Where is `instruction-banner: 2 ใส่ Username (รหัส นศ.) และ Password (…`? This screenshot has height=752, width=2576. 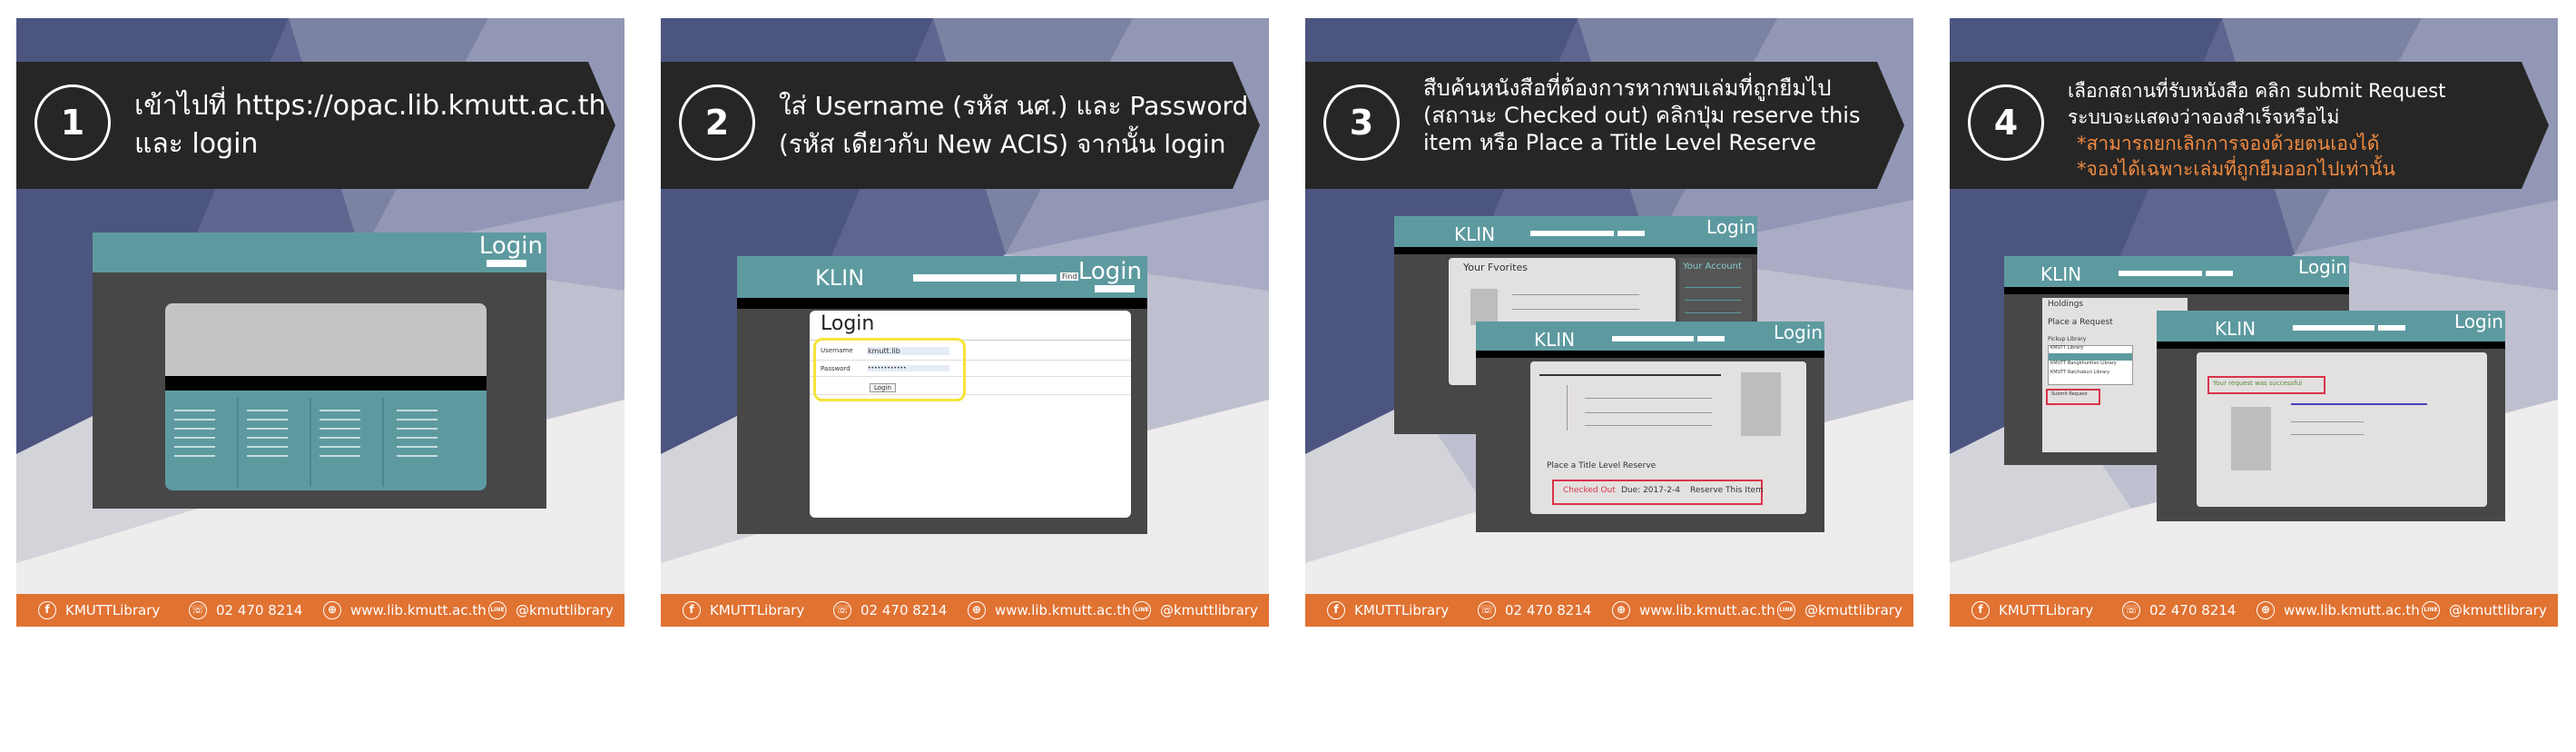
instruction-banner: 2 ใส่ Username (รหัส นศ.) และ Password (… is located at coordinates (965, 125).